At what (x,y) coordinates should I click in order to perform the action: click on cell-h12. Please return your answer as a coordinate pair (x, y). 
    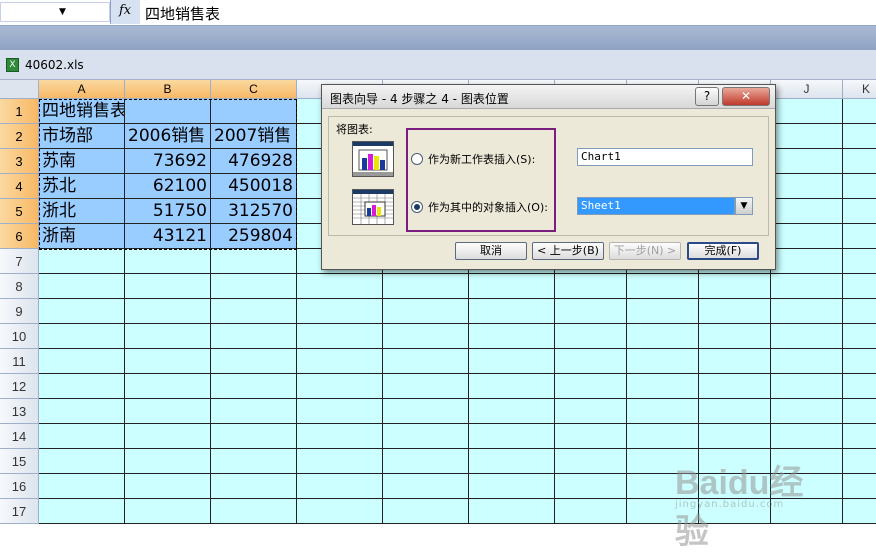
    Looking at the image, I should click on (663, 386).